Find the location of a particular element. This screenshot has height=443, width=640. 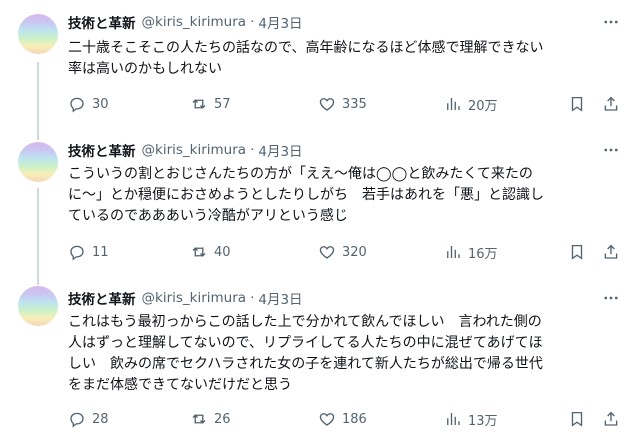

retweet-count: 40 is located at coordinates (222, 252).